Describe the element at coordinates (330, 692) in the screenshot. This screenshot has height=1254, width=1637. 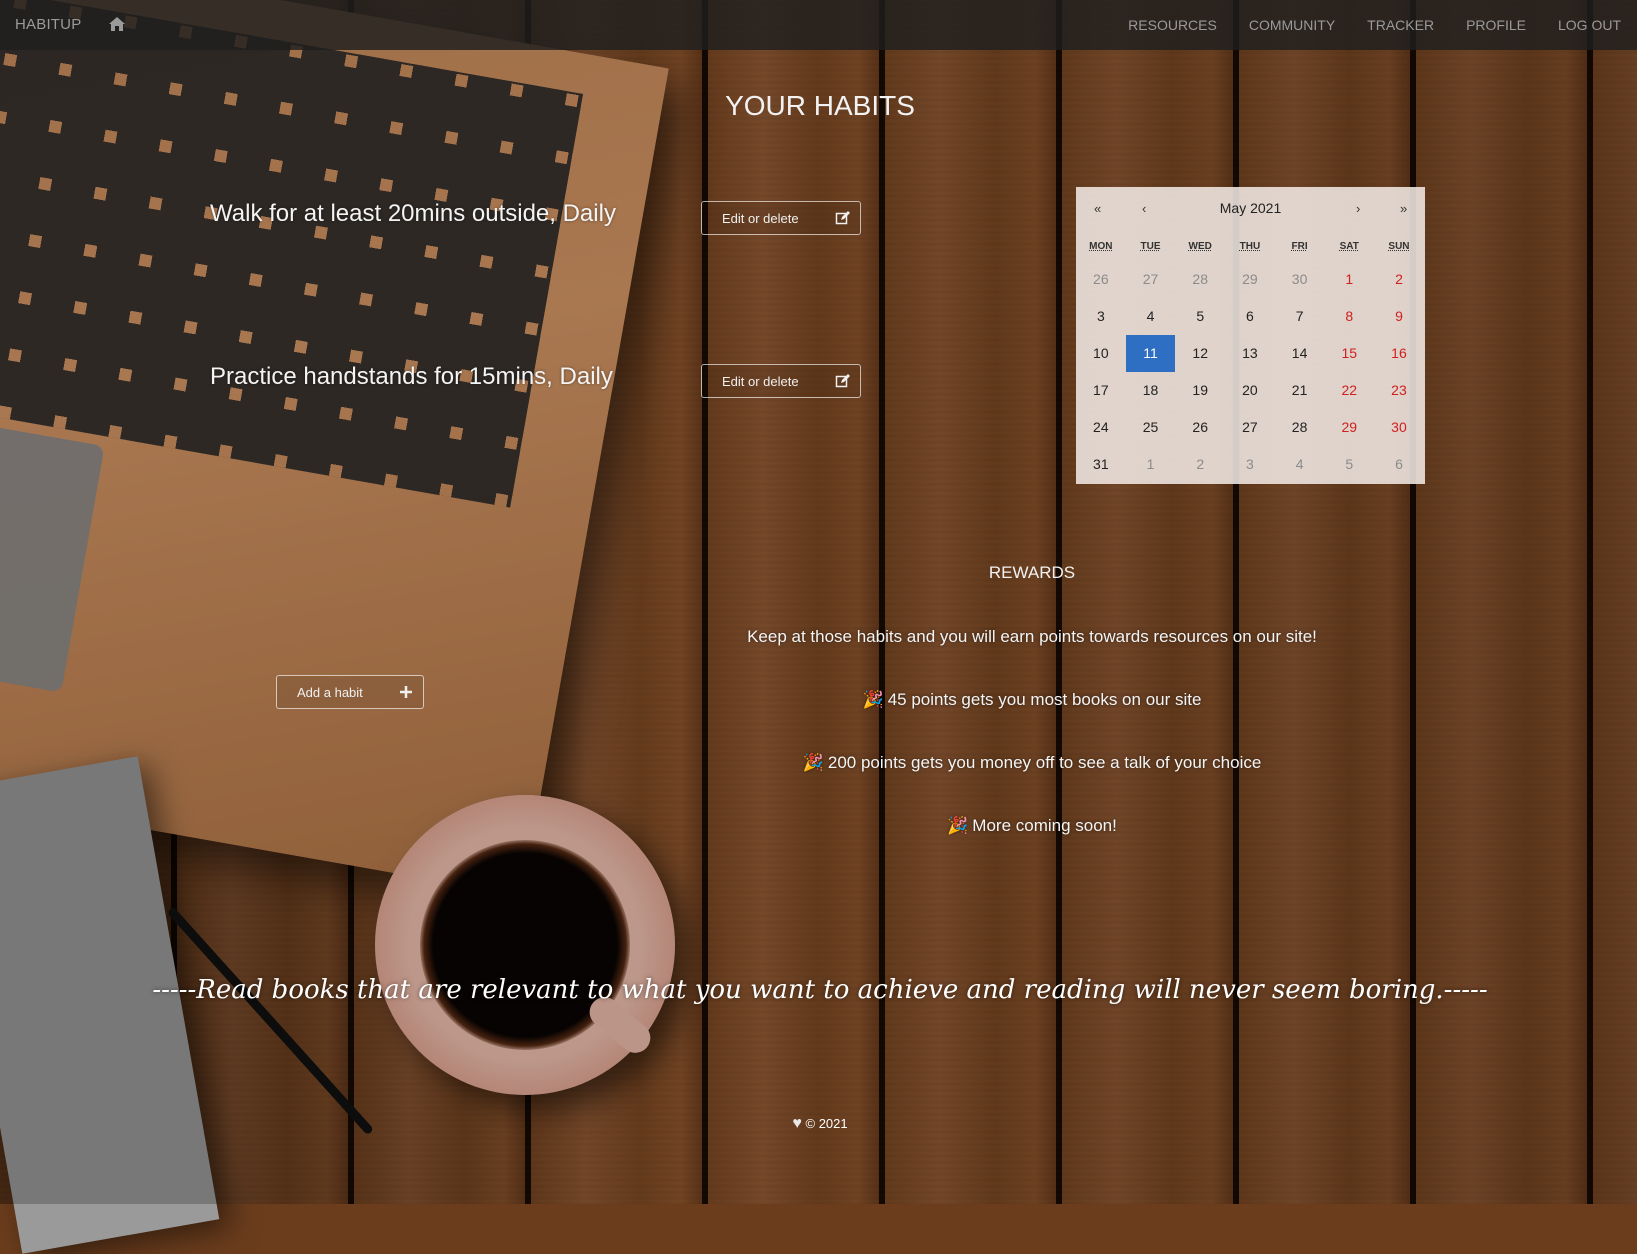
I see `add-habit-label: Add a habit` at that location.